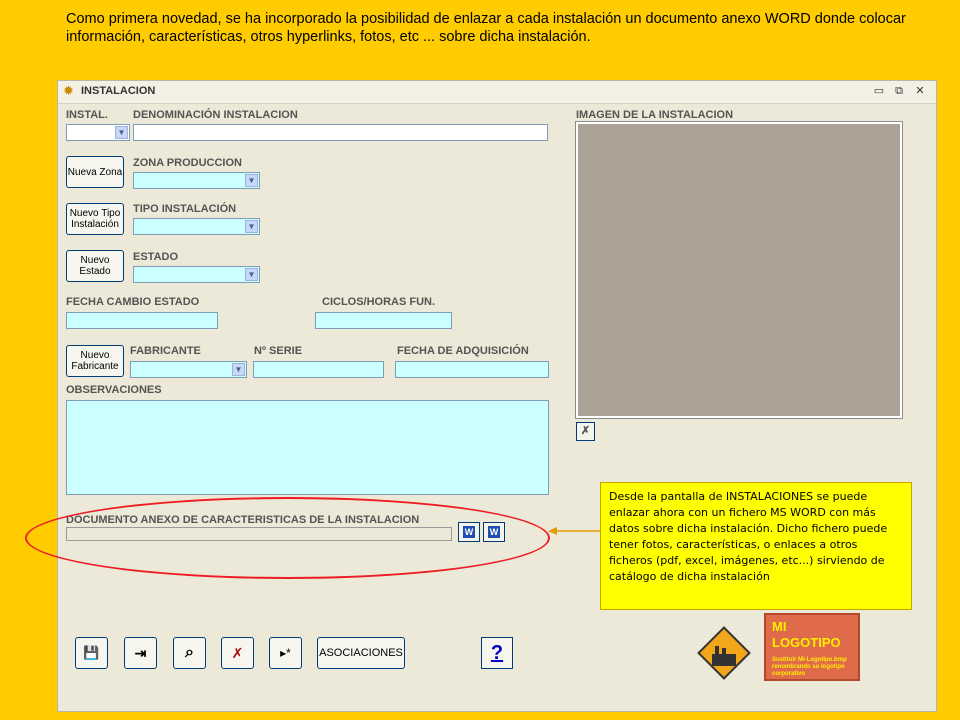  What do you see at coordinates (188, 369) in the screenshot?
I see `fabricante-select: ▼` at bounding box center [188, 369].